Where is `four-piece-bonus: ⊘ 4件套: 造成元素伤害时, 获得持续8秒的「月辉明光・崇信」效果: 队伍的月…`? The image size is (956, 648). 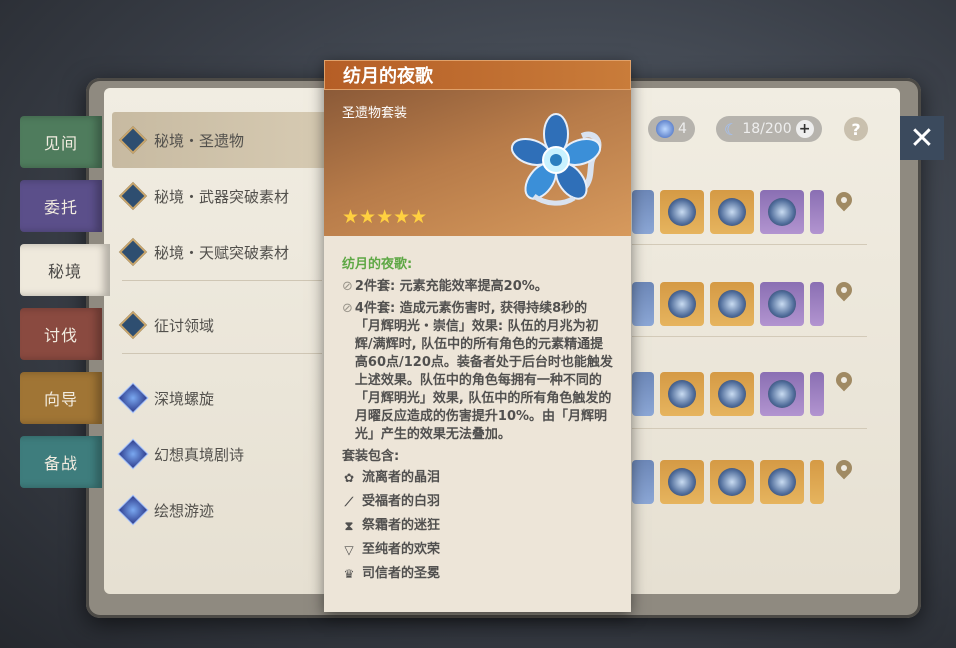 four-piece-bonus: ⊘ 4件套: 造成元素伤害时, 获得持续8秒的「月辉明光・崇信」效果: 队伍的月… is located at coordinates (477, 372).